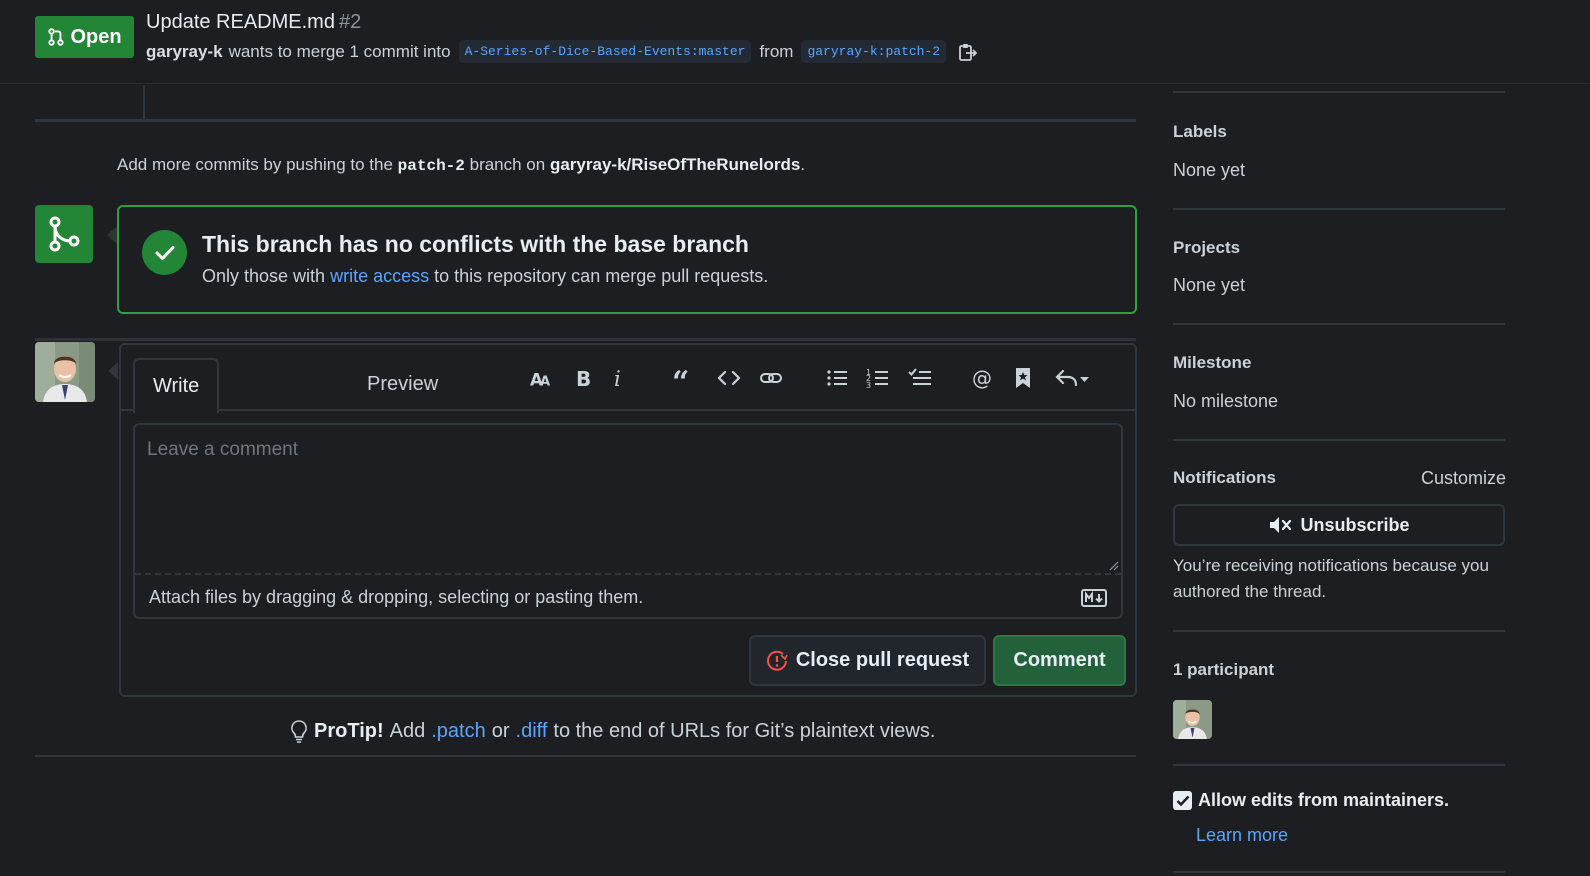 Image resolution: width=1590 pixels, height=876 pixels. I want to click on participant-avatar, so click(1192, 719).